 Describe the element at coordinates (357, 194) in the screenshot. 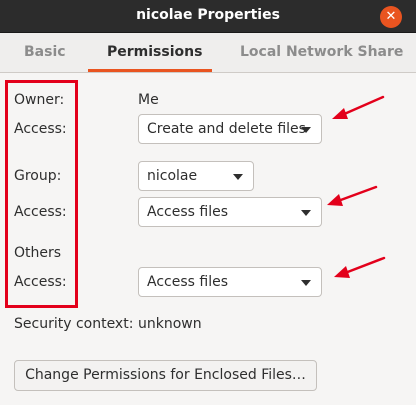

I see `annotation-arrow-group` at that location.